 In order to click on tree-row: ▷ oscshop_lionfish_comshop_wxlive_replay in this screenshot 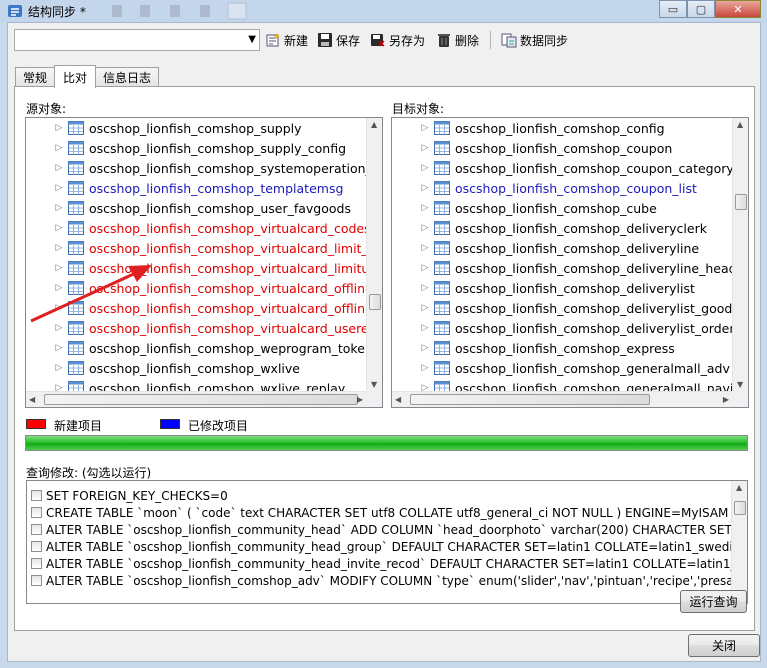, I will do `click(185, 384)`.